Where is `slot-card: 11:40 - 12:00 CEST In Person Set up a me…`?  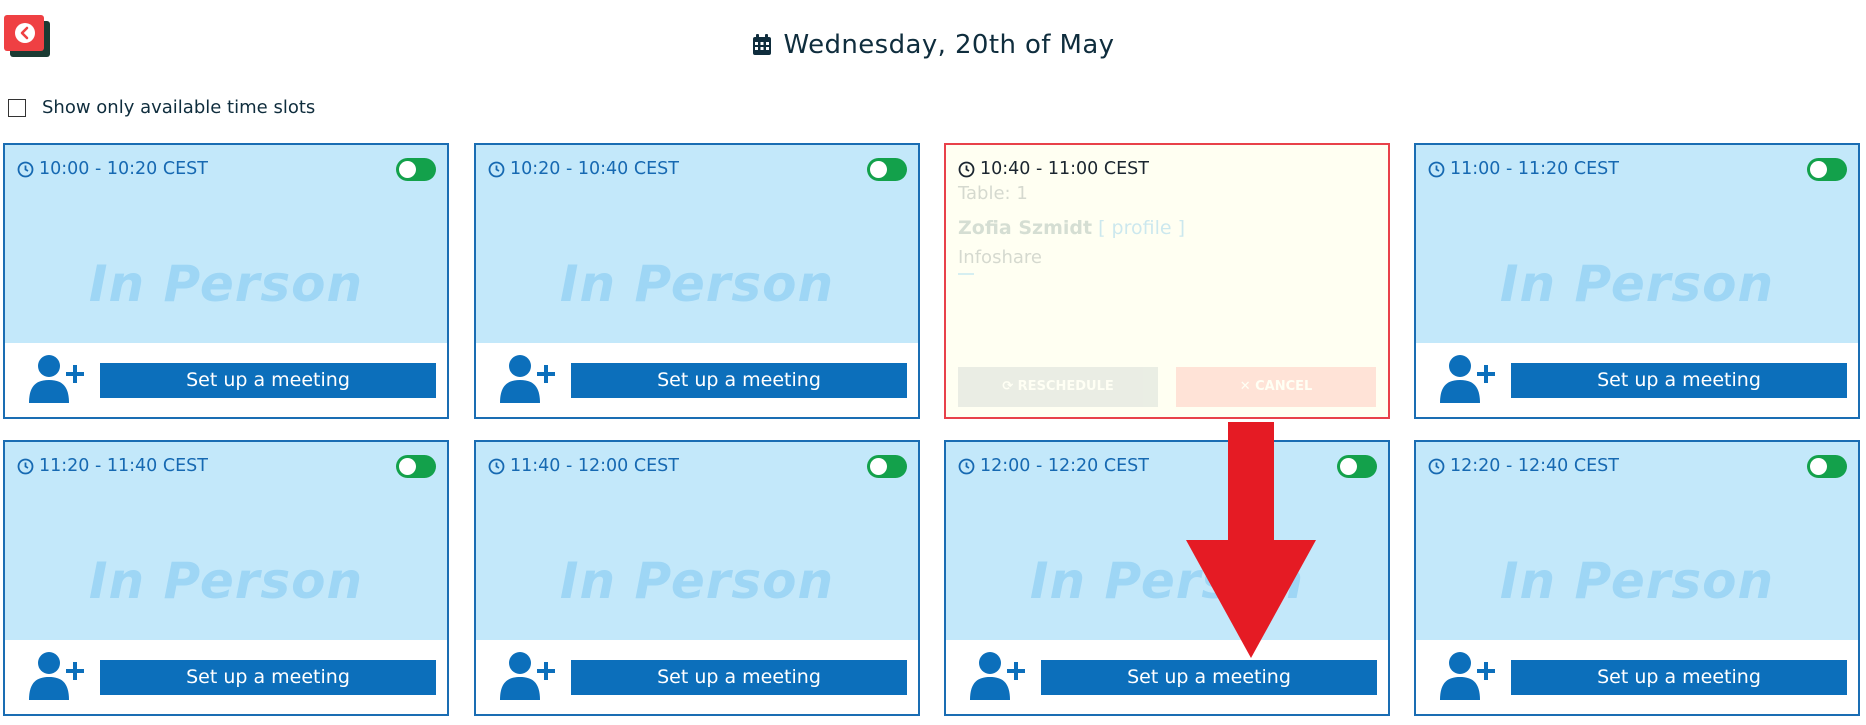
slot-card: 11:40 - 12:00 CEST In Person Set up a me… is located at coordinates (697, 578).